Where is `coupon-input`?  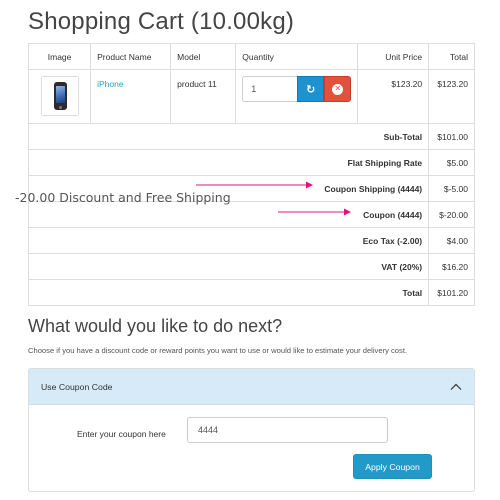
coupon-input is located at coordinates (287, 430).